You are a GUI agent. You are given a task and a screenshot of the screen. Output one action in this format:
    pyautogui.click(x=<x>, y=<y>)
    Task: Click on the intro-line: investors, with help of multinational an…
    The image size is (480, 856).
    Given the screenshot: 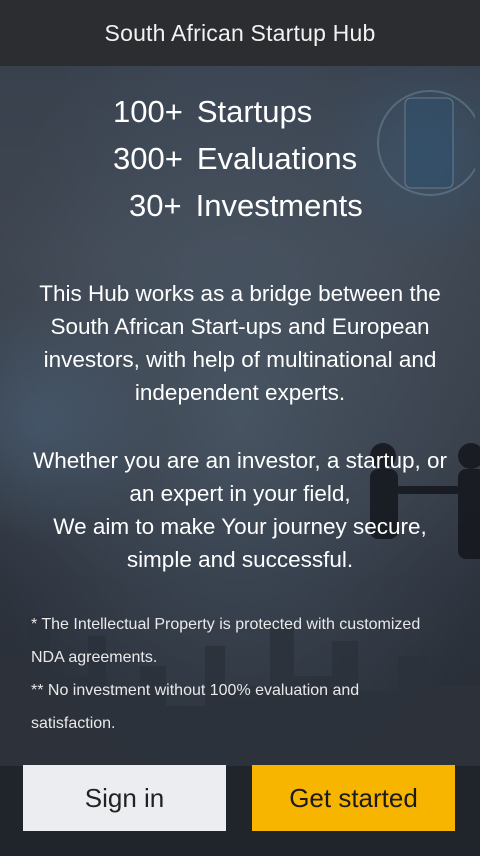 What is the action you would take?
    pyautogui.click(x=240, y=359)
    